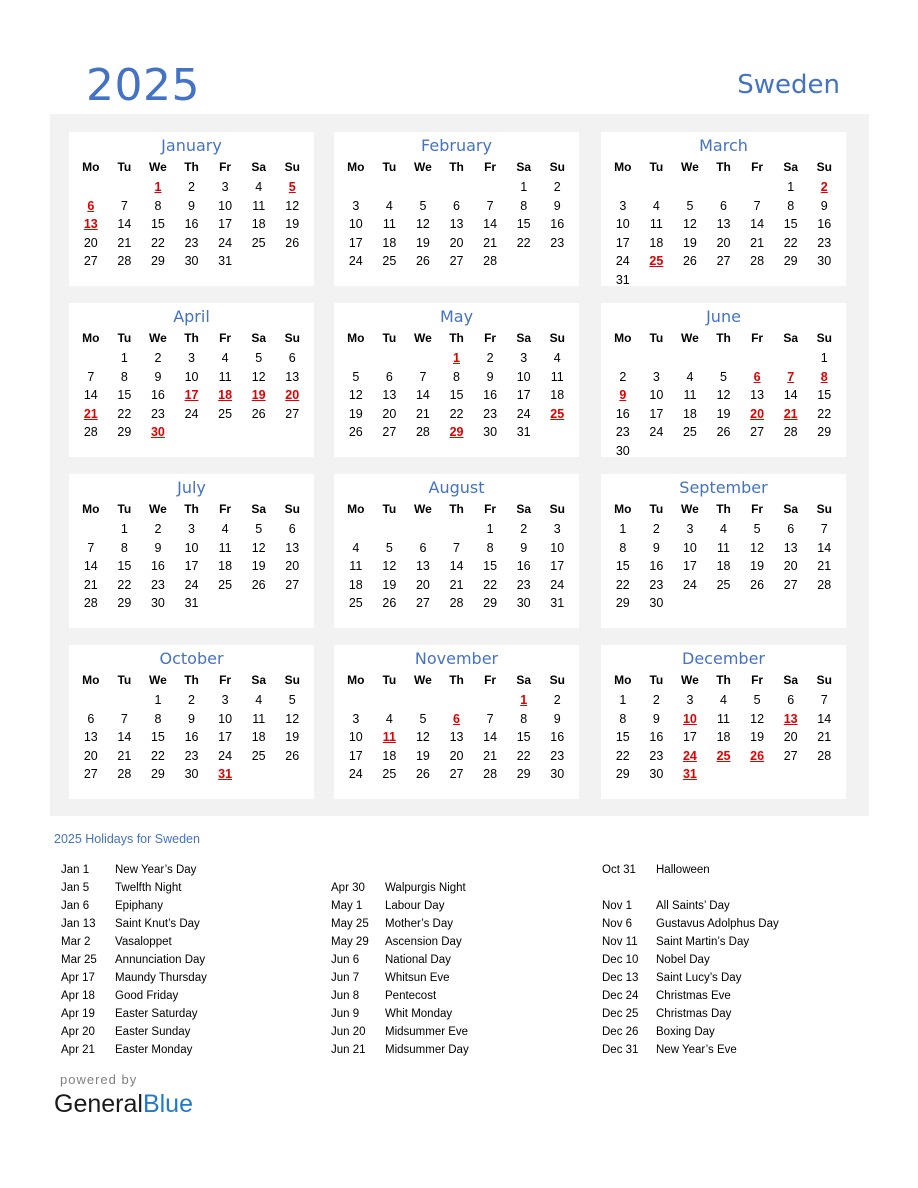  What do you see at coordinates (623, 547) in the screenshot?
I see `day-cell: 8` at bounding box center [623, 547].